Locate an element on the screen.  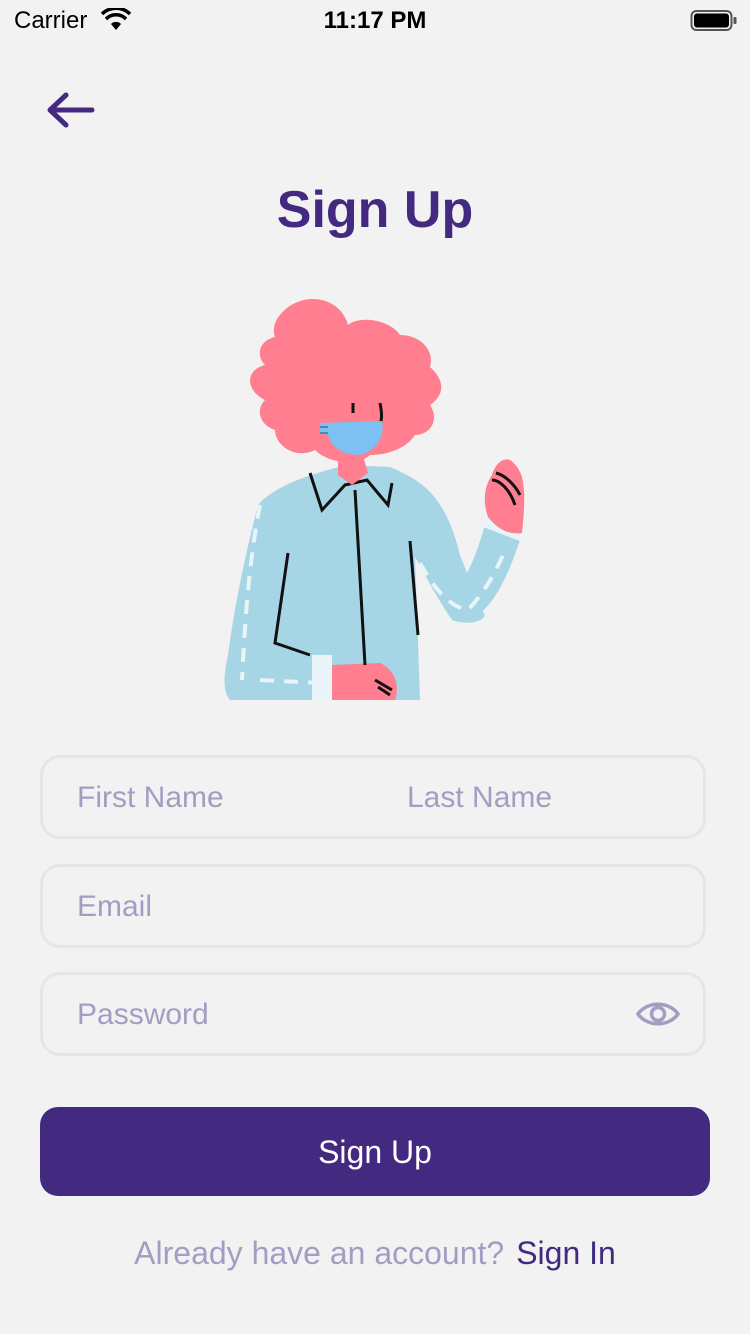
email-field-group is located at coordinates (373, 906).